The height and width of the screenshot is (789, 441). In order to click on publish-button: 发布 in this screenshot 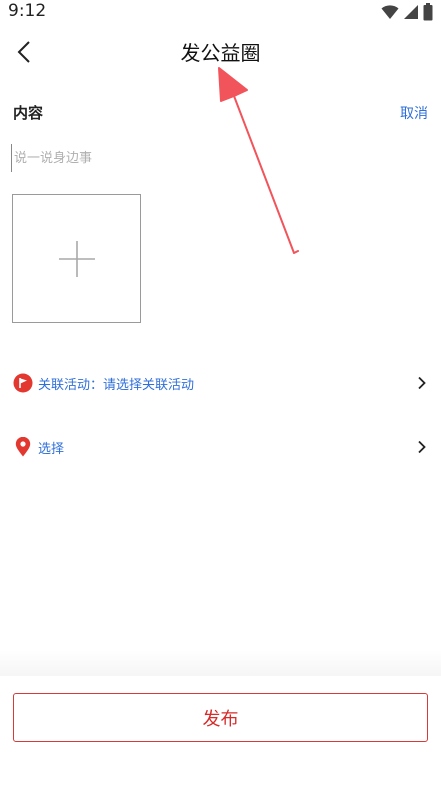, I will do `click(220, 717)`.